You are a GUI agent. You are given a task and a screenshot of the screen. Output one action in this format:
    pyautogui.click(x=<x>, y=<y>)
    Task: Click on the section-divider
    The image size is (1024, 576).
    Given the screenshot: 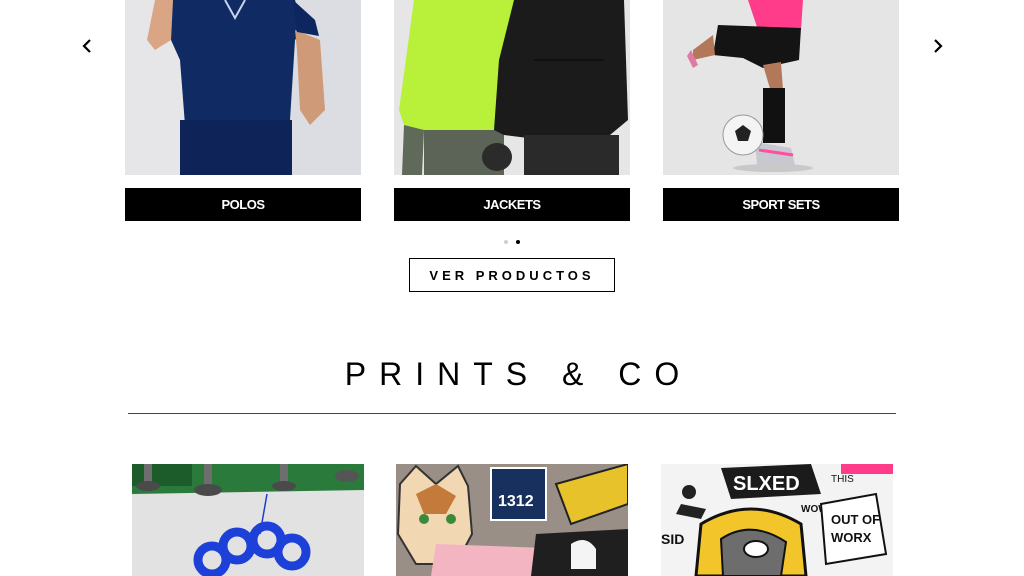 What is the action you would take?
    pyautogui.click(x=512, y=413)
    